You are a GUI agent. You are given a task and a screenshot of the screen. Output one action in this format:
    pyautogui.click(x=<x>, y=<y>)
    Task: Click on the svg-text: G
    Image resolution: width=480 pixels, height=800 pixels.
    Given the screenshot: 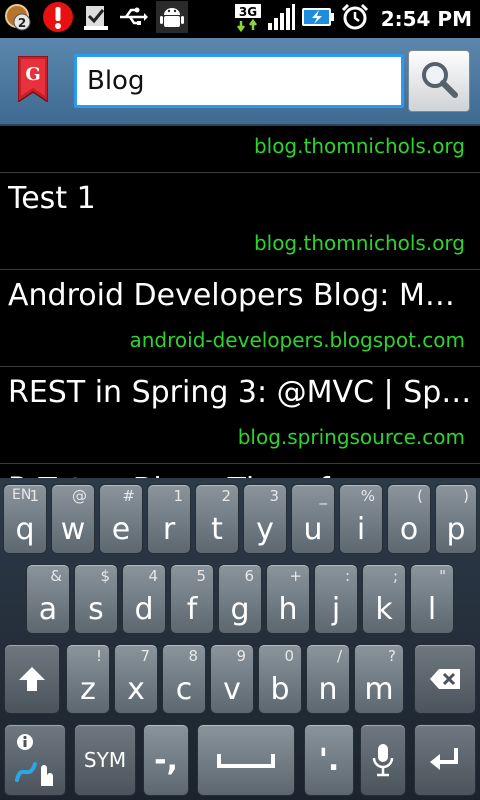 What is the action you would take?
    pyautogui.click(x=32, y=74)
    